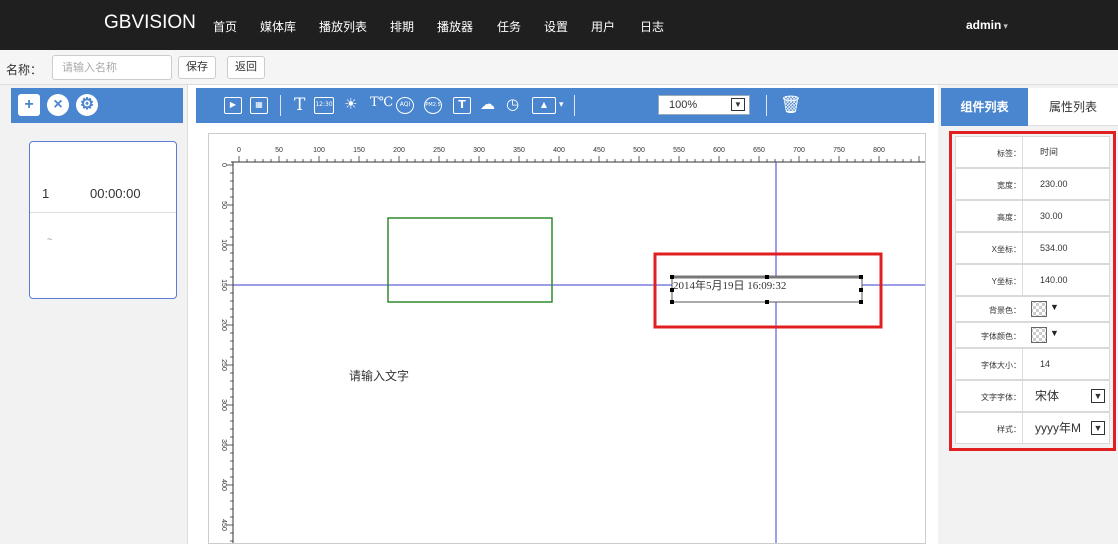  What do you see at coordinates (799, 150) in the screenshot?
I see `ruler-x-label: 700` at bounding box center [799, 150].